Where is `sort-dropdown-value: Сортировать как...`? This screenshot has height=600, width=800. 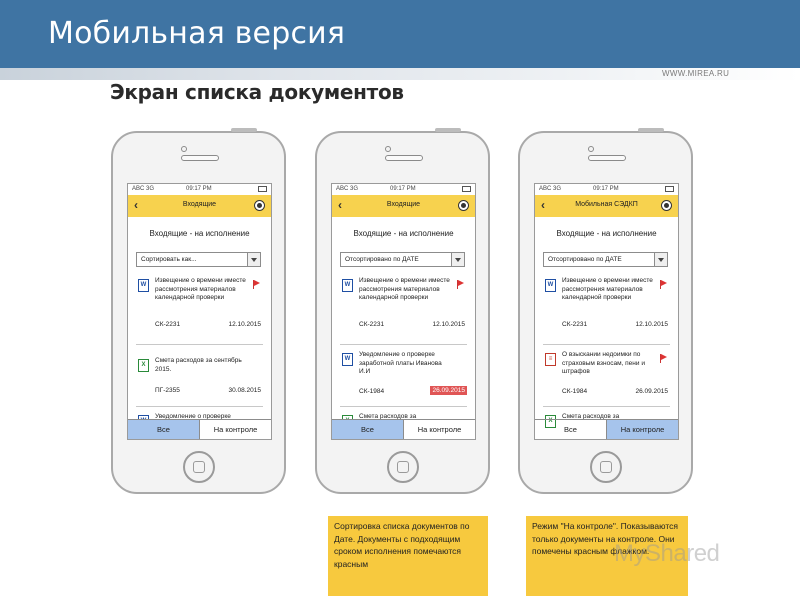 sort-dropdown-value: Сортировать как... is located at coordinates (169, 259).